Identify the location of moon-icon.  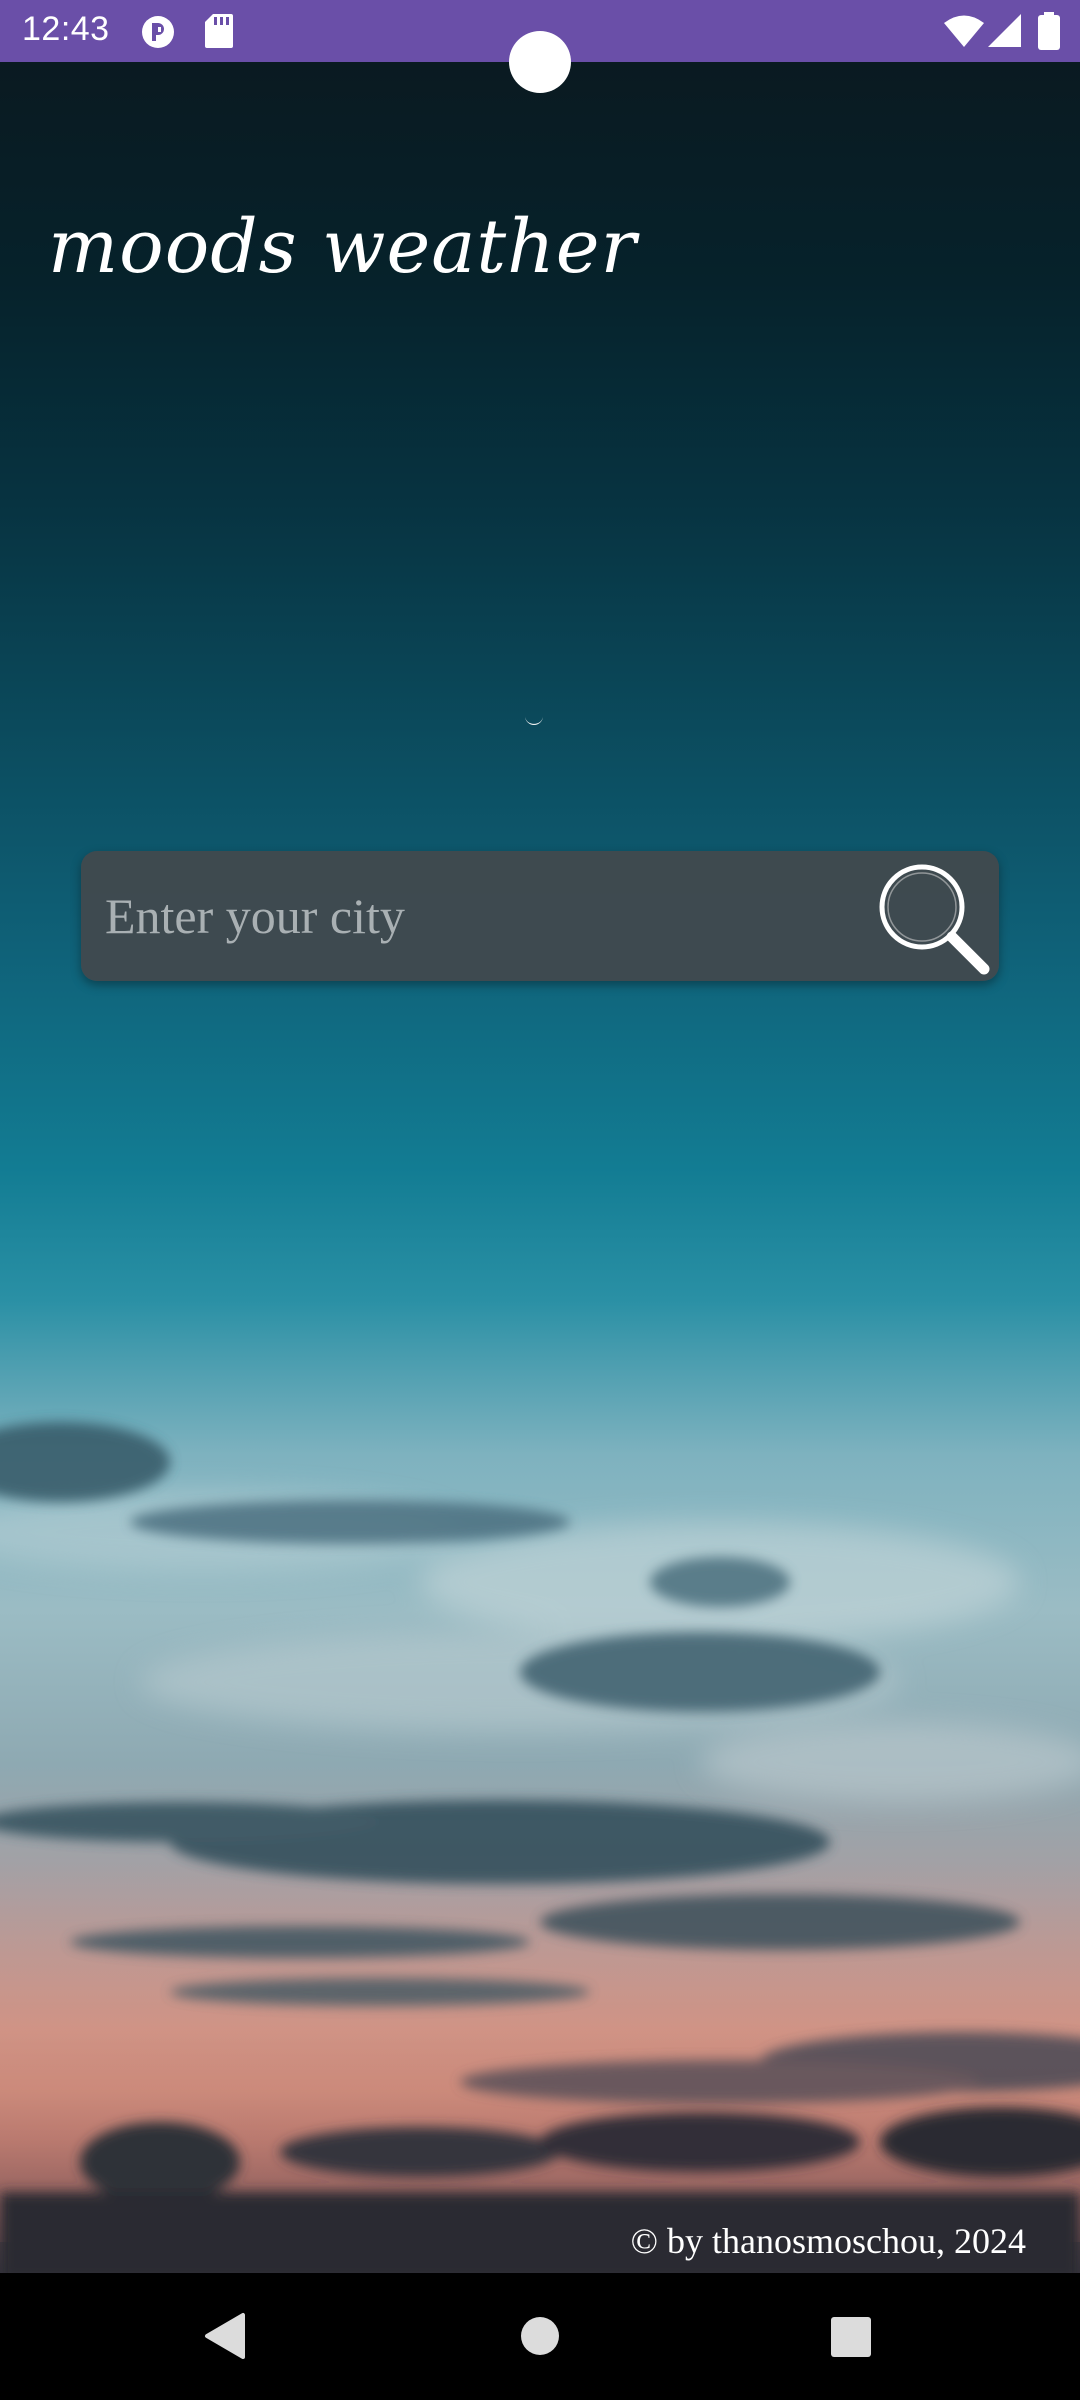
(534, 720).